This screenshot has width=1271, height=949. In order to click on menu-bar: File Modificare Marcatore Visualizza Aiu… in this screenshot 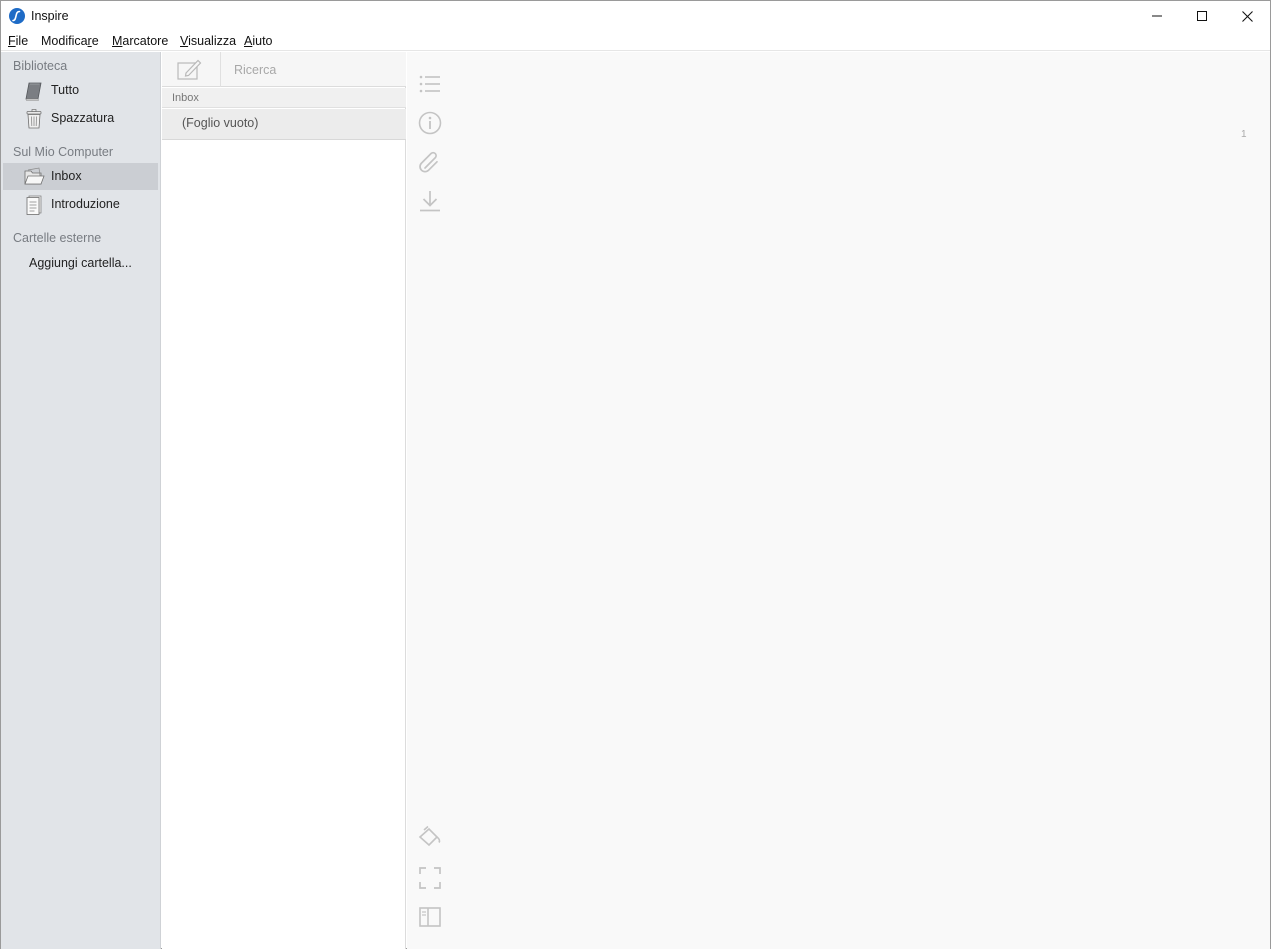, I will do `click(635, 41)`.